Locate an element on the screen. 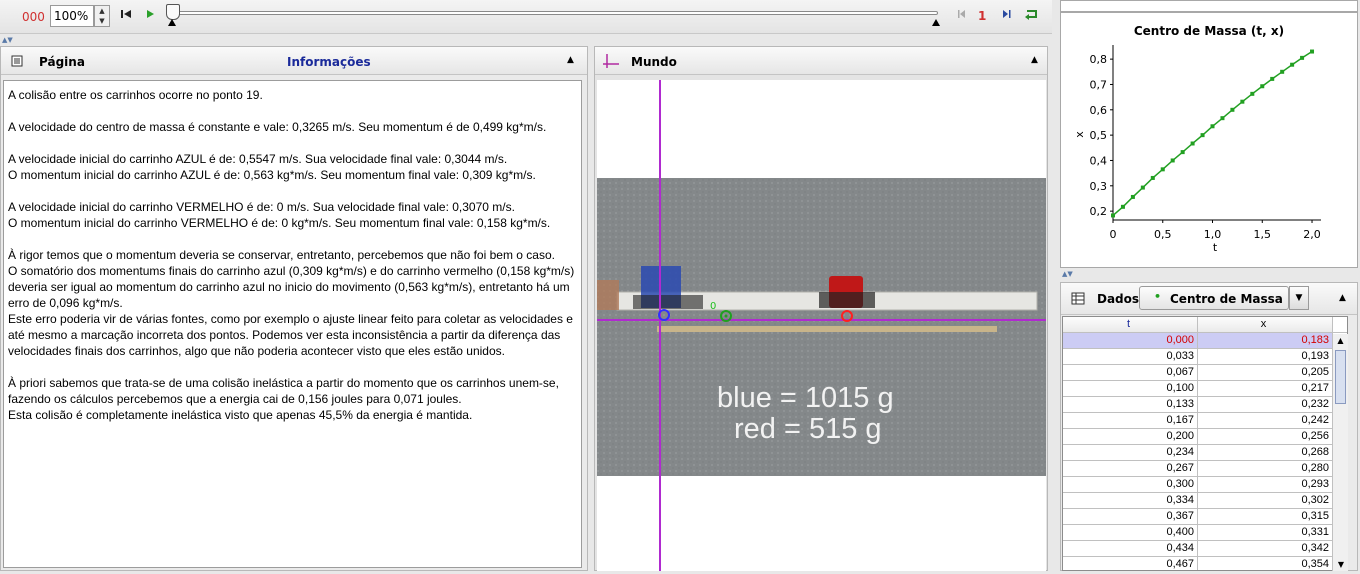 This screenshot has height=574, width=1360. step-back-button is located at coordinates (962, 16).